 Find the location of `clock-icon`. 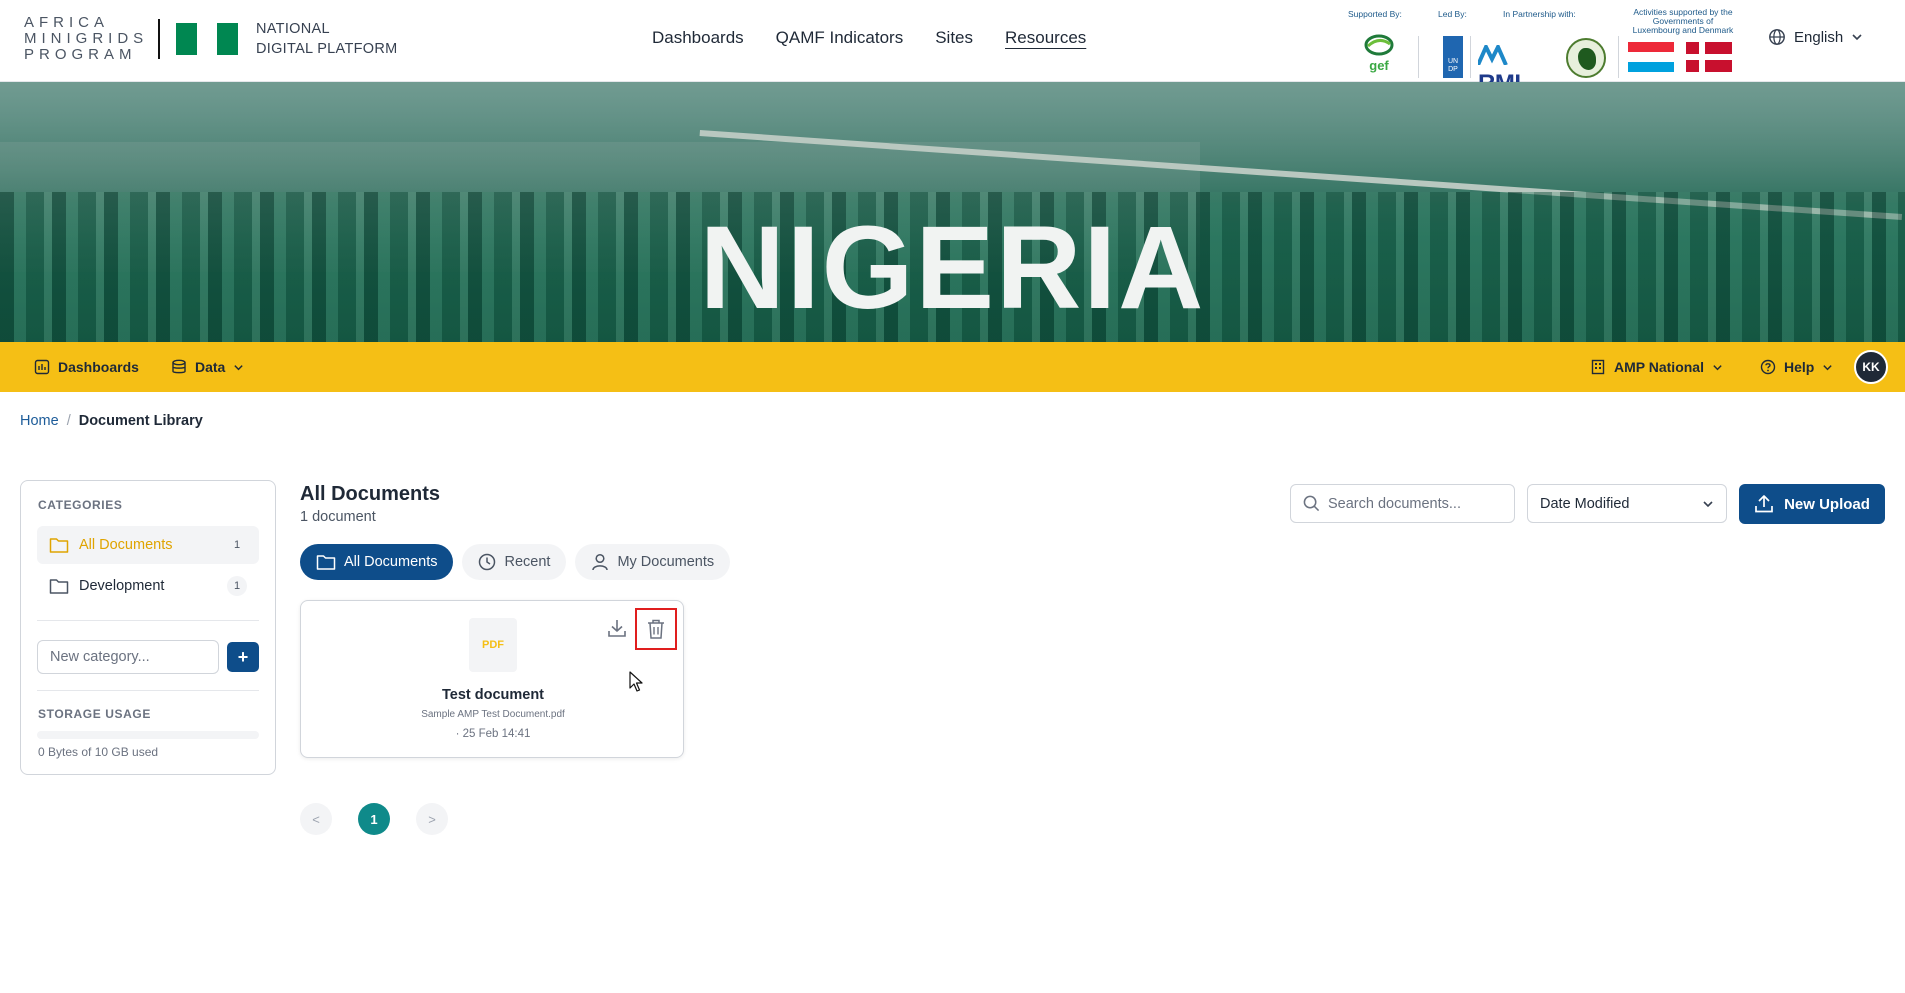

clock-icon is located at coordinates (487, 562).